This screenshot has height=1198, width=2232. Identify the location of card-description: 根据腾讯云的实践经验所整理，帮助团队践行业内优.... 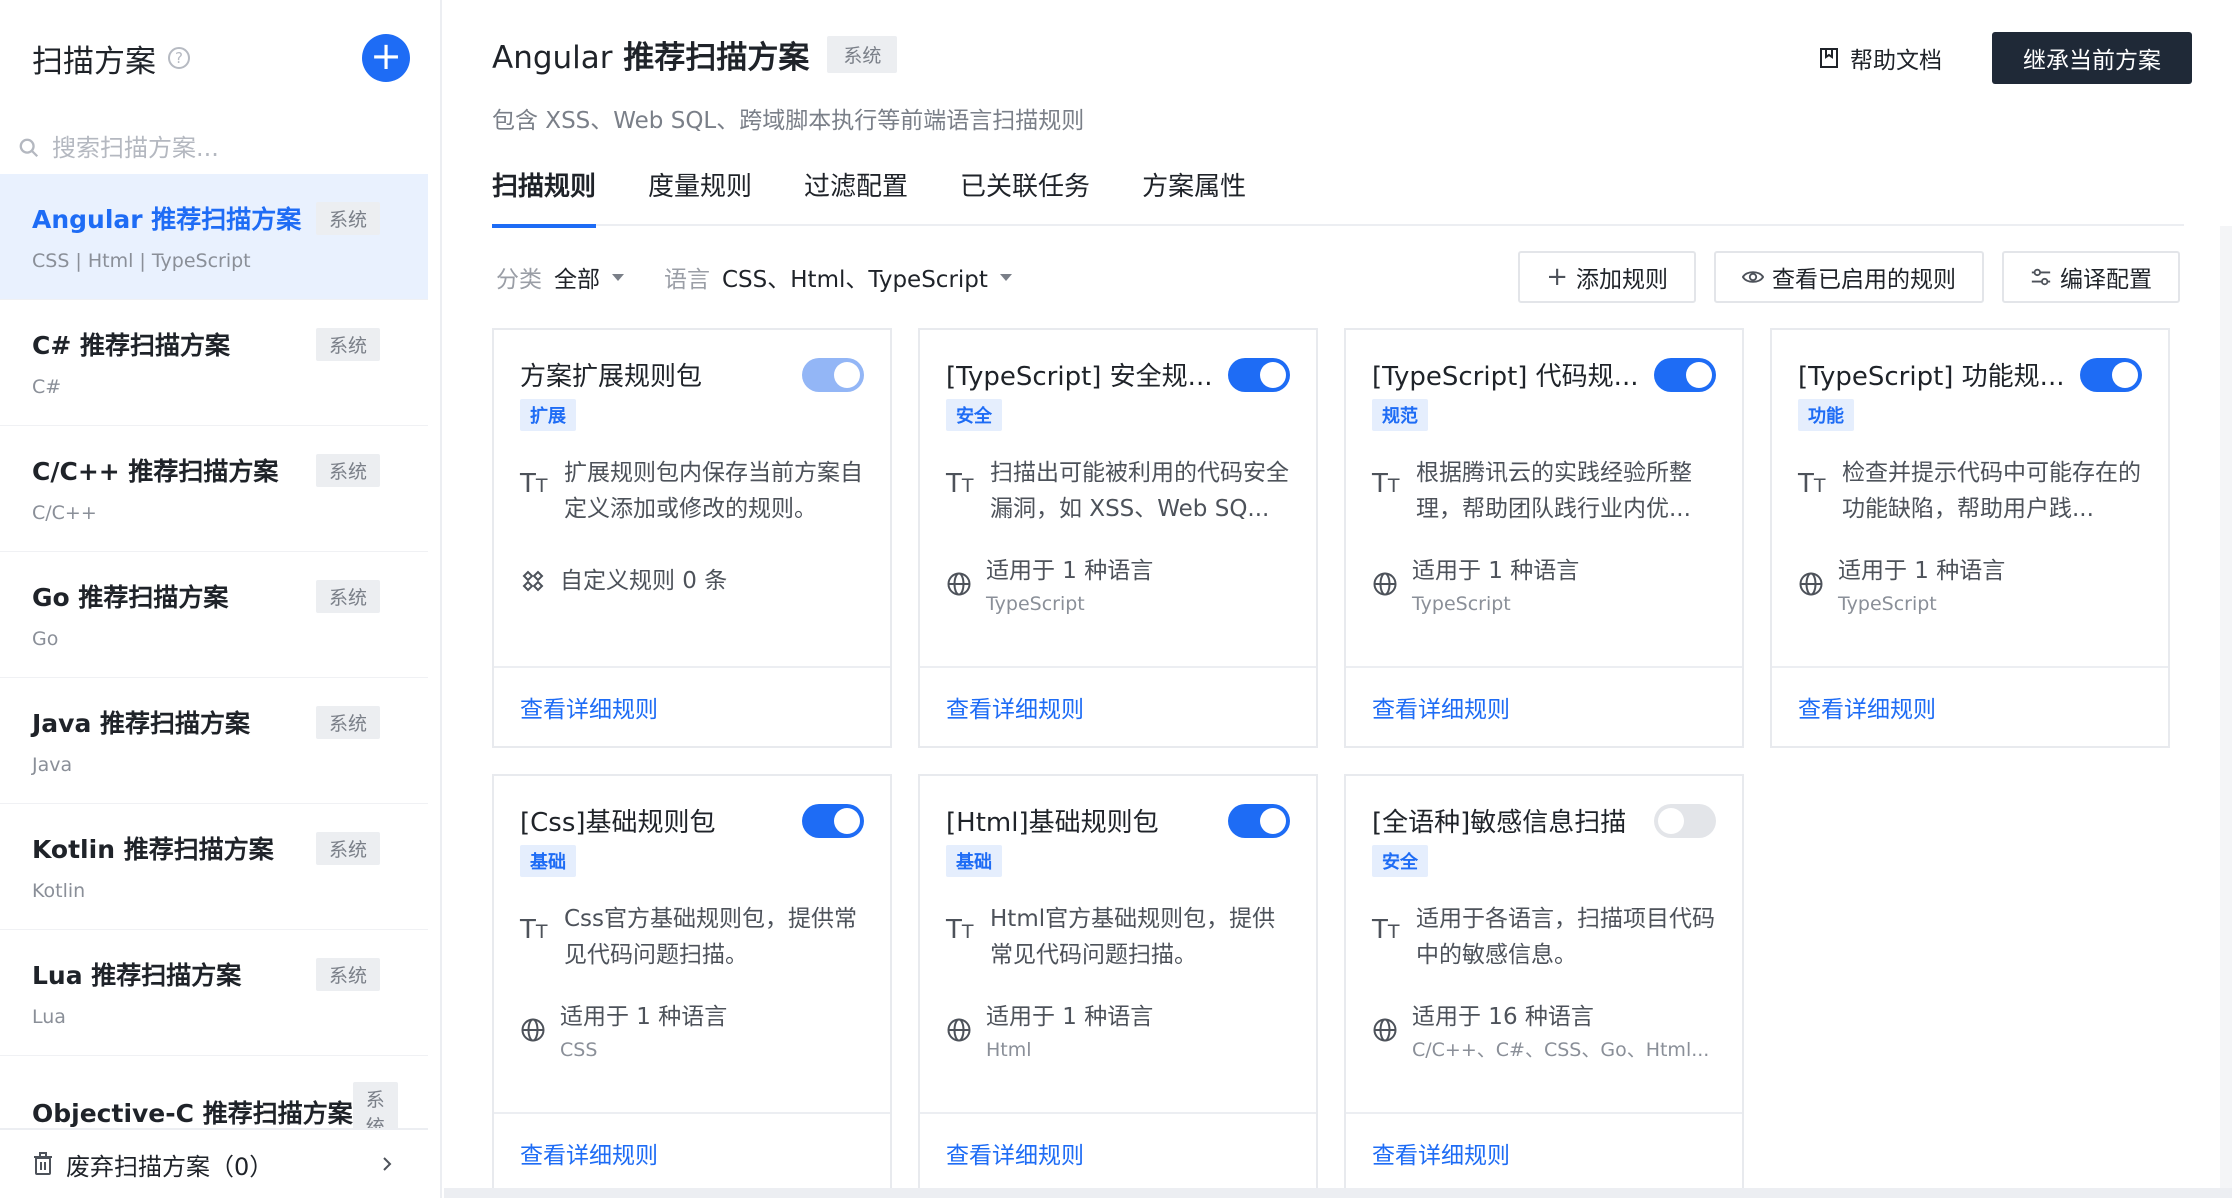
(1554, 491).